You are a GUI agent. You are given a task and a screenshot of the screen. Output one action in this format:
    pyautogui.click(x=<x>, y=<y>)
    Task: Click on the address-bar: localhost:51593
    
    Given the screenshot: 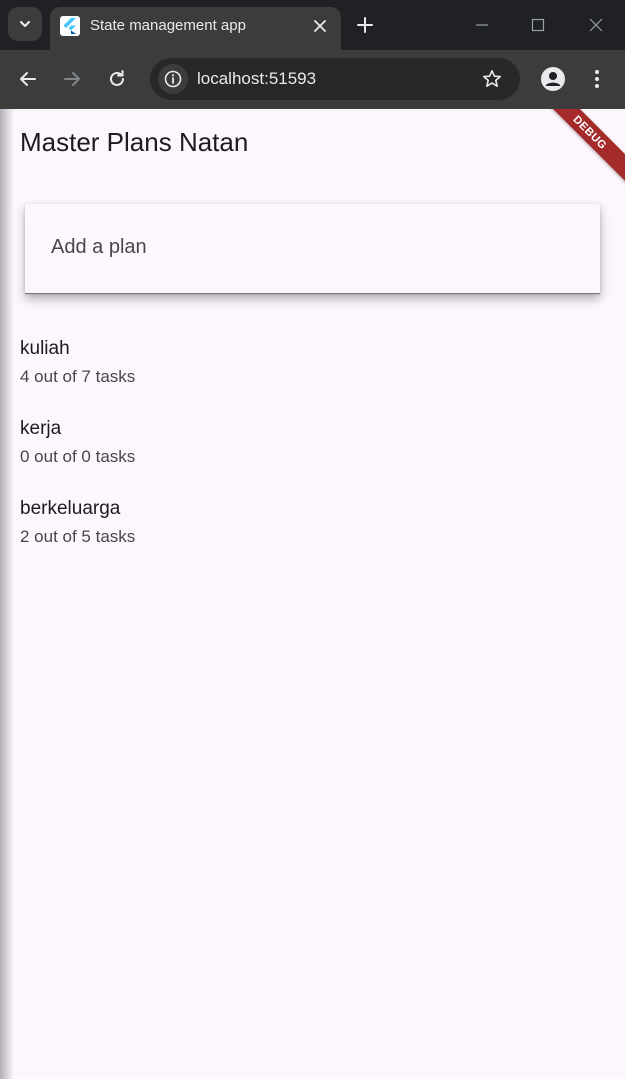 What is the action you would take?
    pyautogui.click(x=335, y=79)
    